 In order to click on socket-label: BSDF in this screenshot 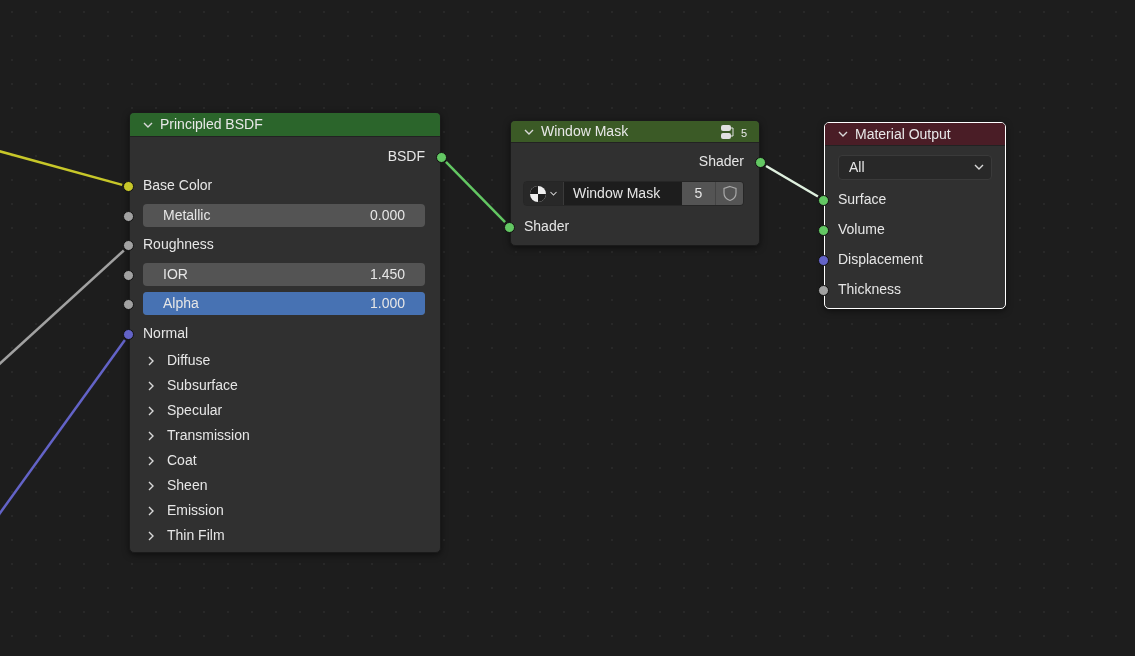, I will do `click(406, 156)`.